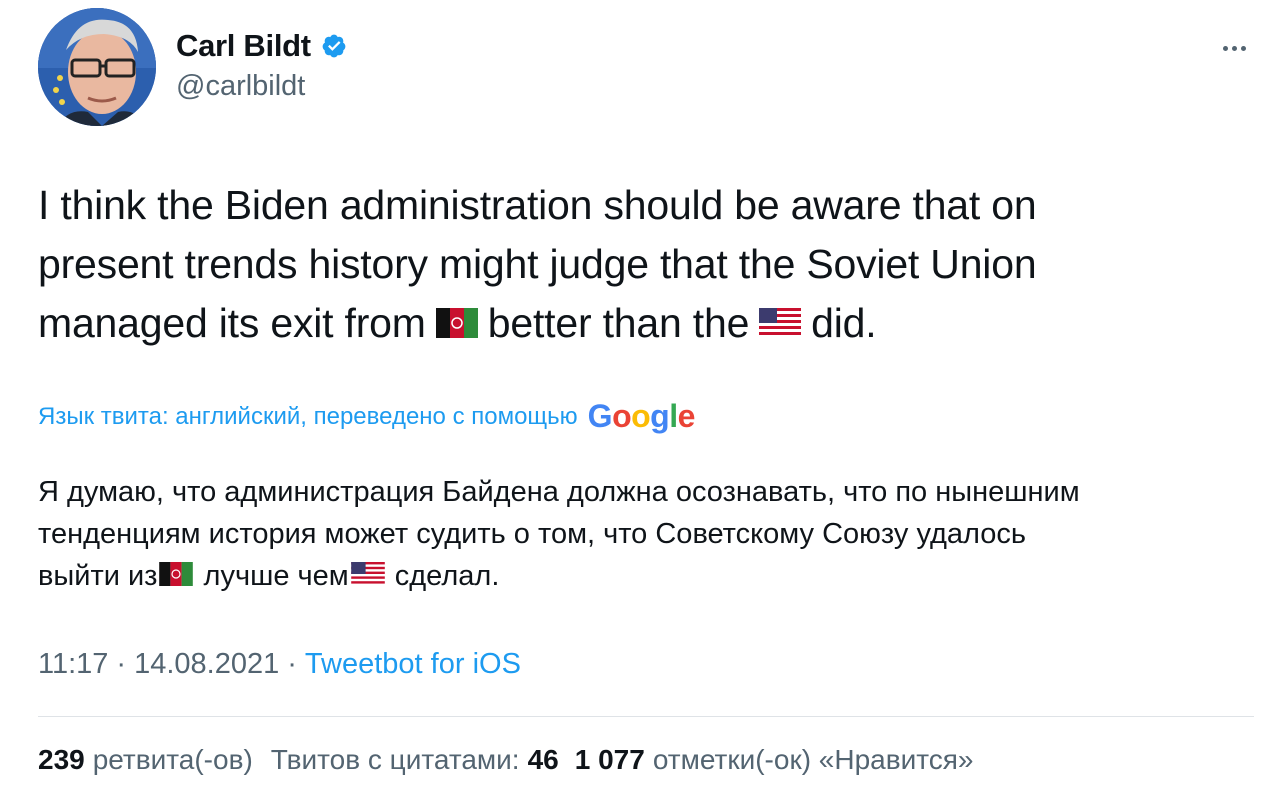  What do you see at coordinates (646, 716) in the screenshot?
I see `divider` at bounding box center [646, 716].